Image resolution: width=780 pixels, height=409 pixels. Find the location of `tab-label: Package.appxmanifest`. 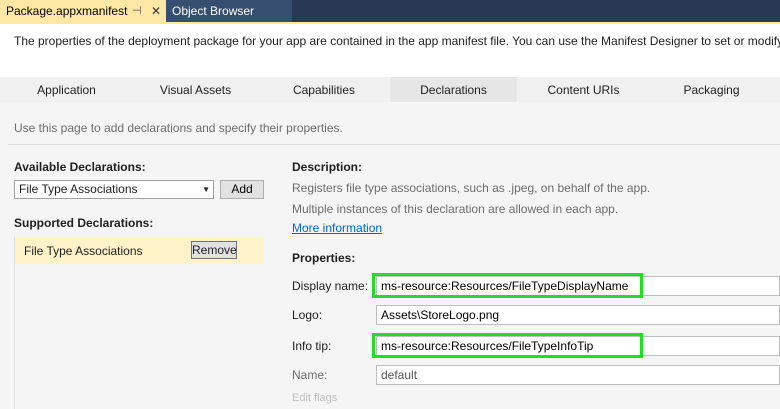

tab-label: Package.appxmanifest is located at coordinates (67, 11).